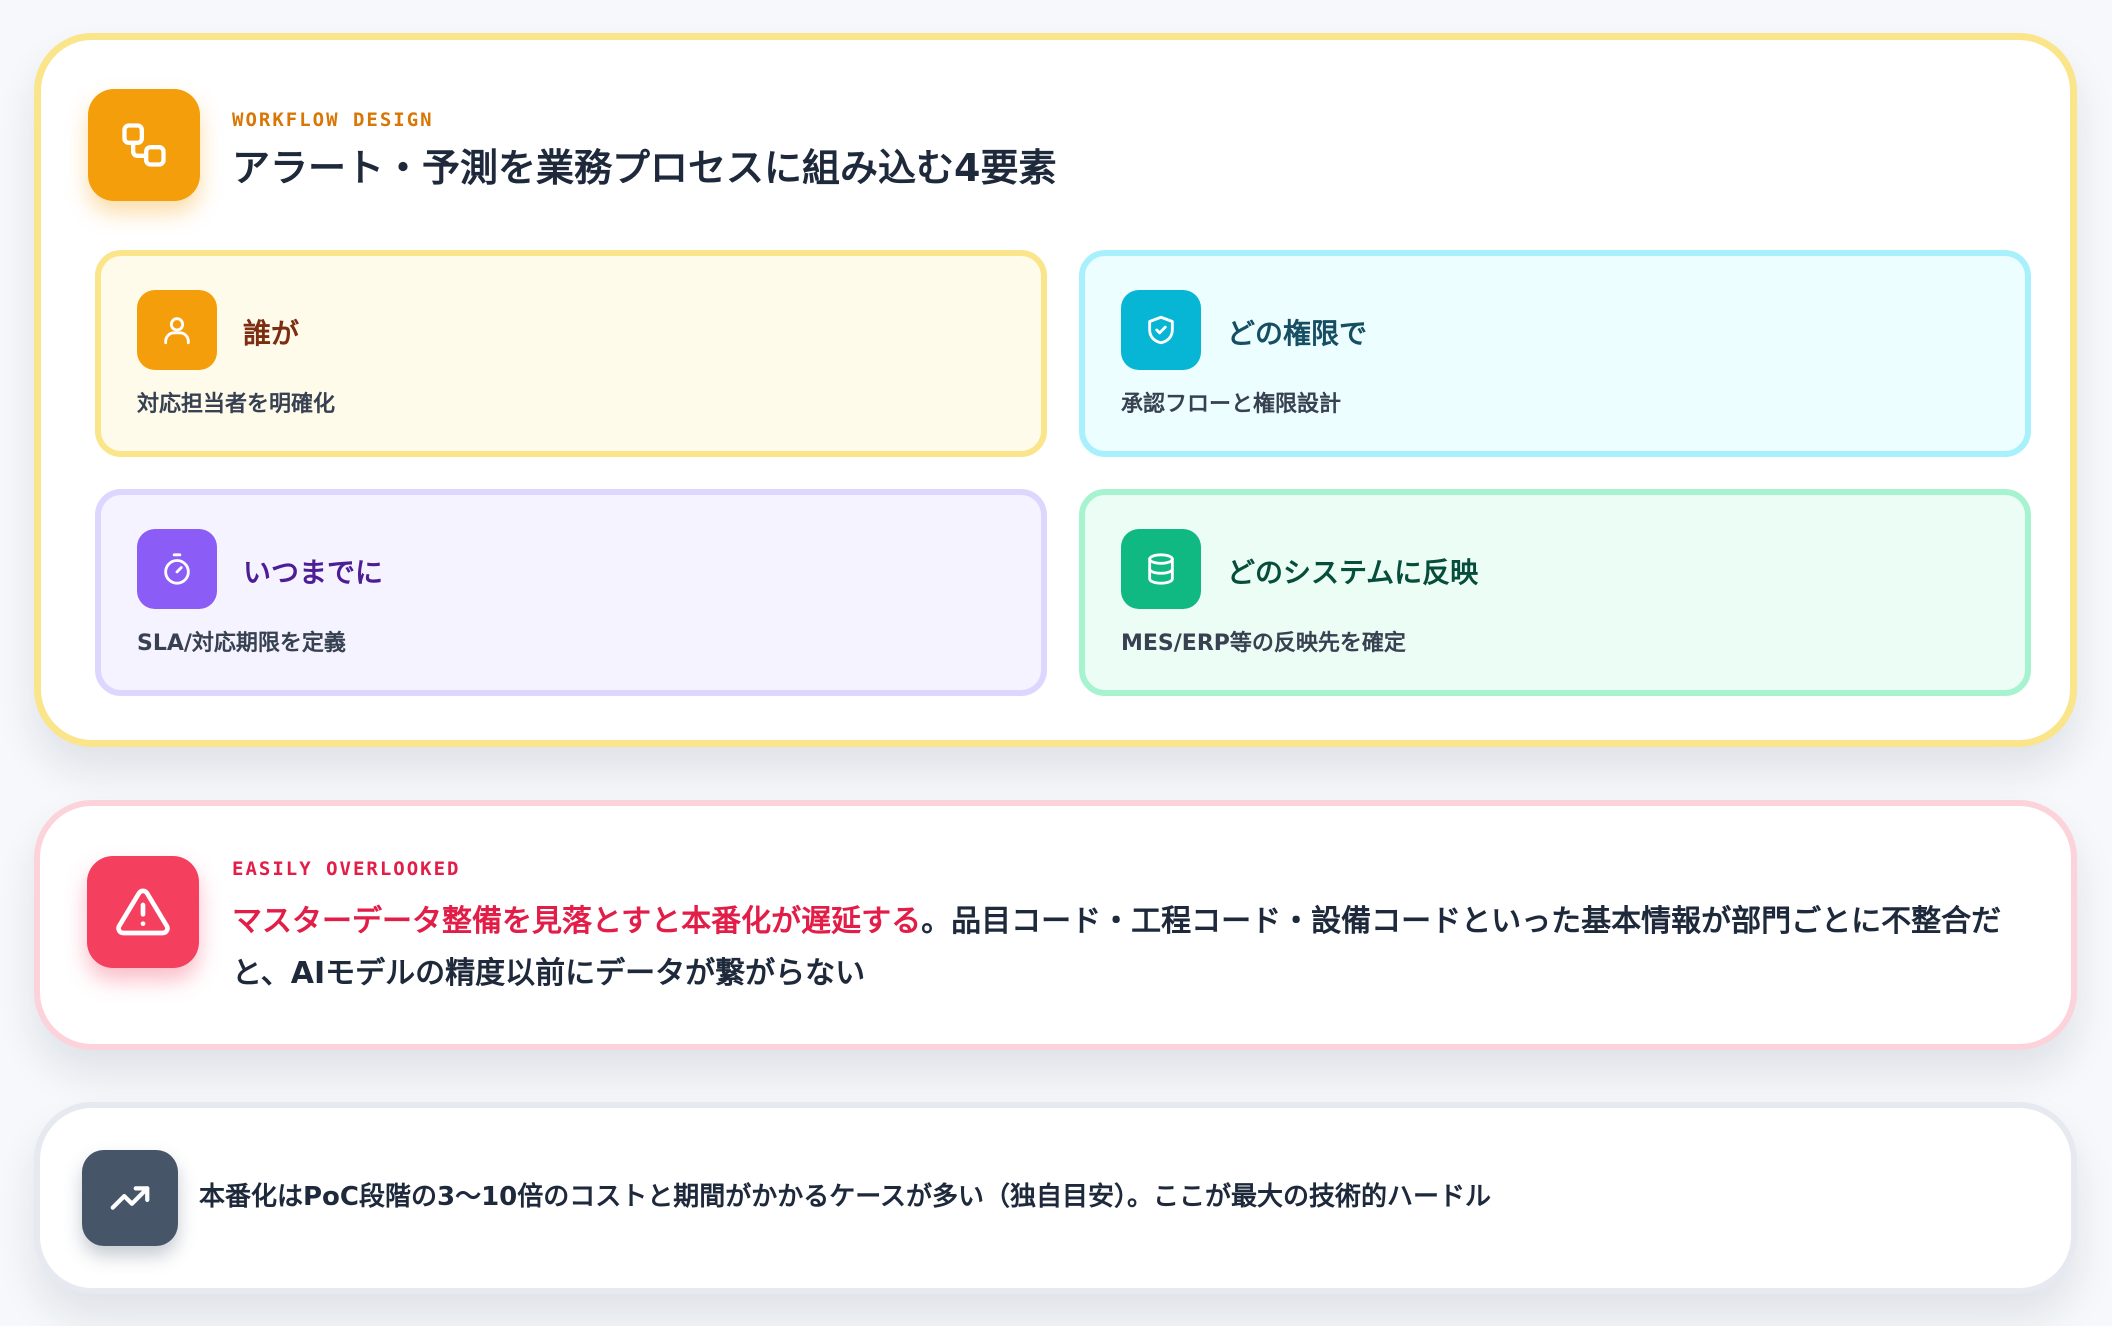 The image size is (2112, 1326). I want to click on user-icon, so click(177, 330).